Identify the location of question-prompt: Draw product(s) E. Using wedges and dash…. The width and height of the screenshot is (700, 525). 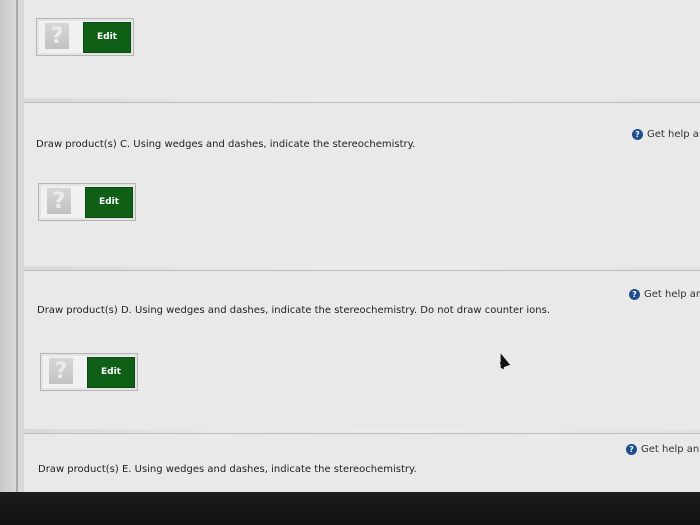
(227, 469).